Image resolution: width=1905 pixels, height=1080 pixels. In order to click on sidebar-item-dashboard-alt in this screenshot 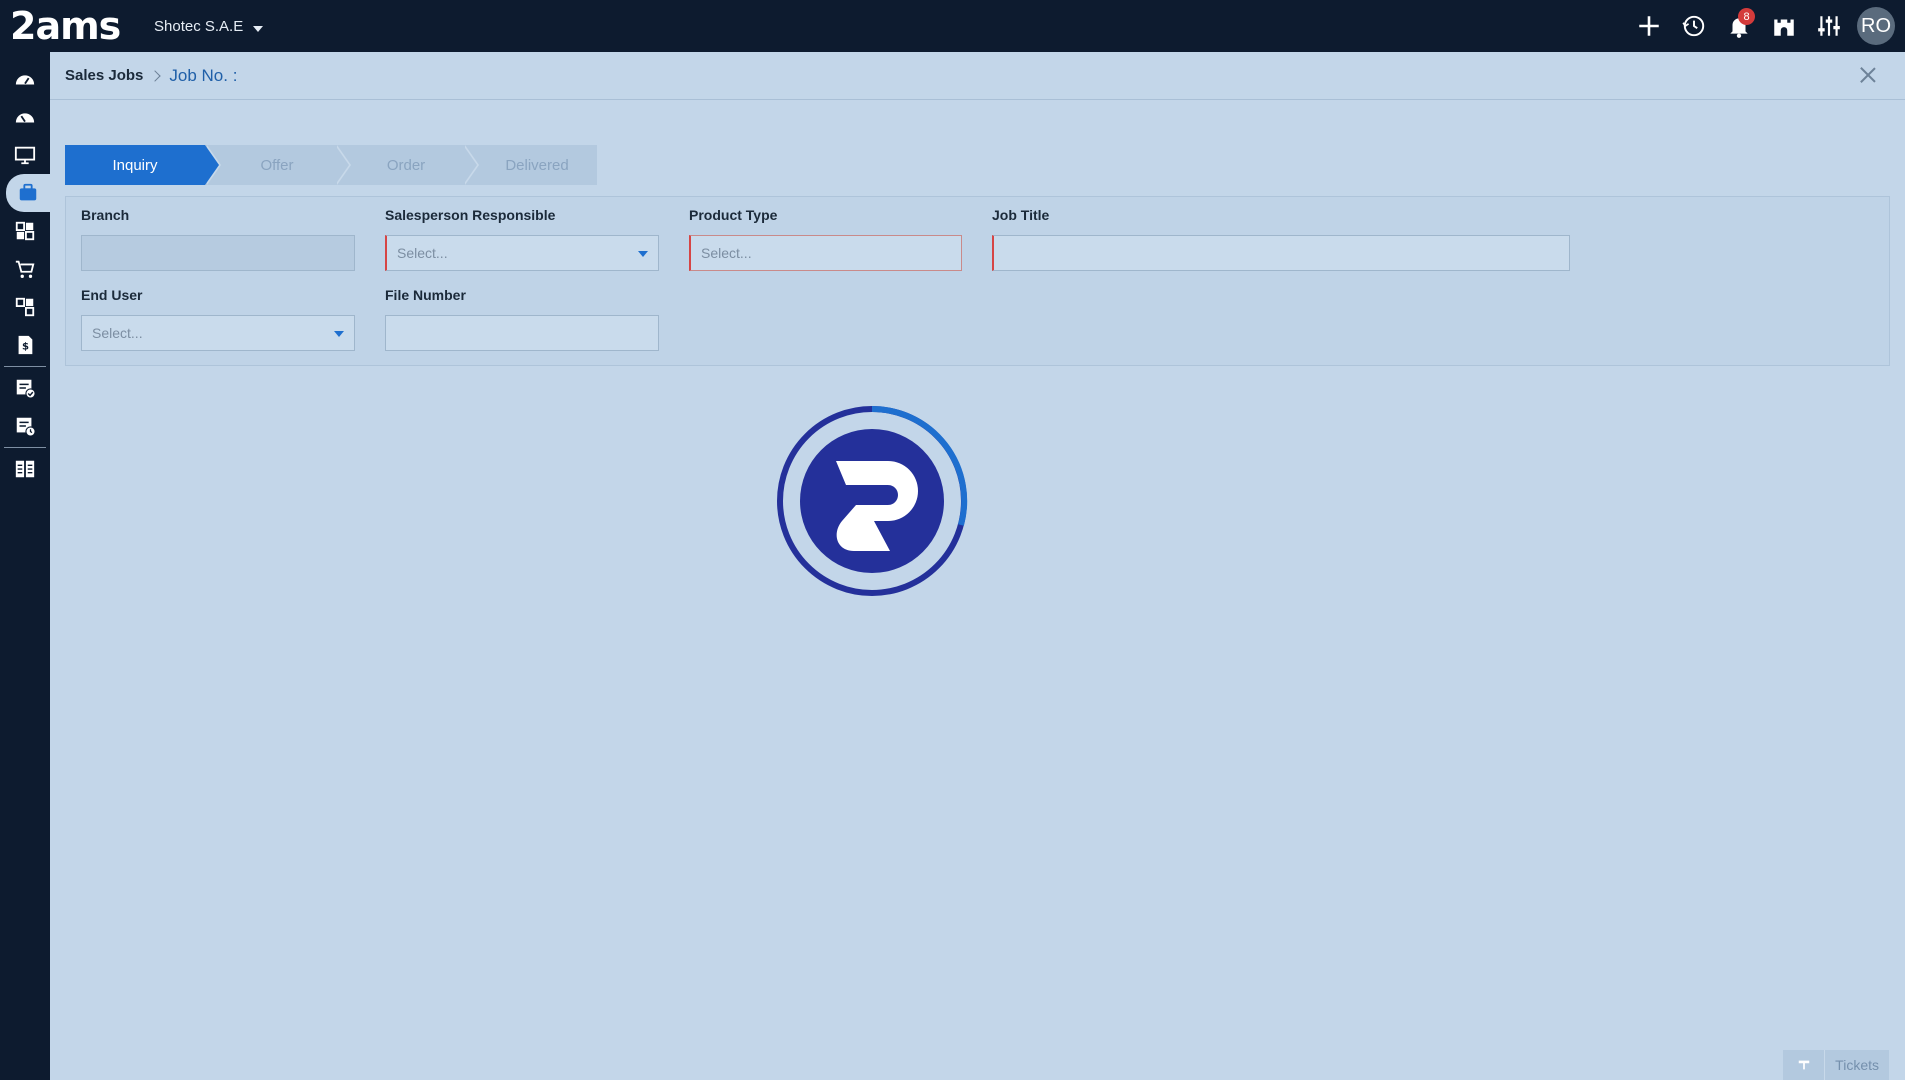, I will do `click(25, 117)`.